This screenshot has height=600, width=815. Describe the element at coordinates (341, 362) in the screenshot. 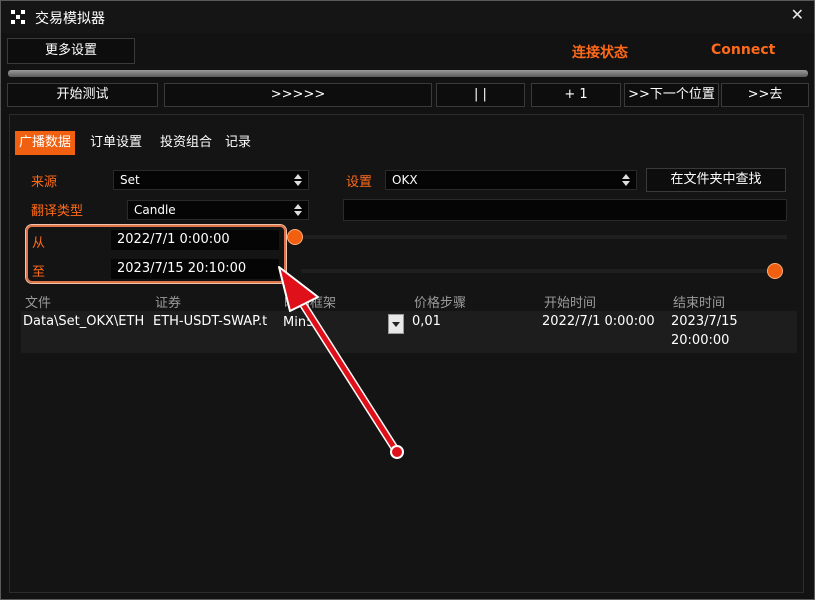

I see `annotation-arrow` at that location.